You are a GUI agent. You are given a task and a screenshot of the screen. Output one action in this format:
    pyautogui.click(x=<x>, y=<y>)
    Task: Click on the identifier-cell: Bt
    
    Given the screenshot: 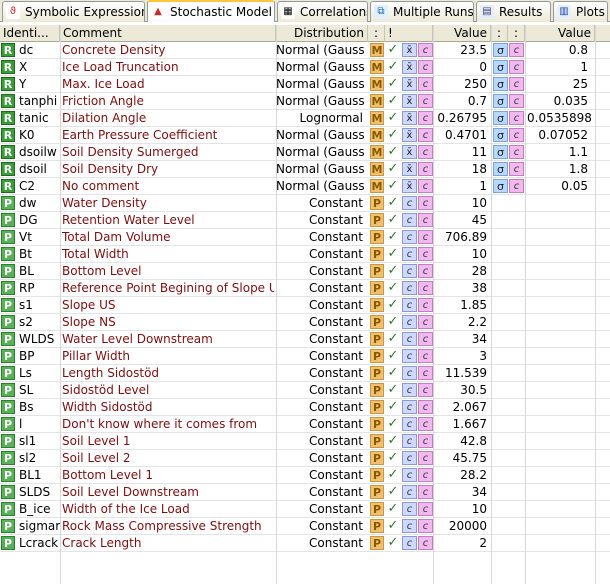 What is the action you would take?
    pyautogui.click(x=38, y=254)
    